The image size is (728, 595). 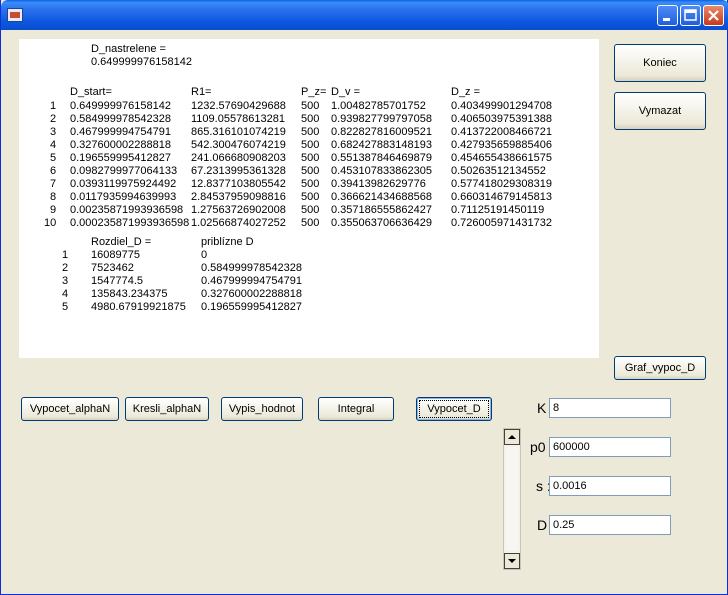 I want to click on title-bar, so click(x=364, y=15).